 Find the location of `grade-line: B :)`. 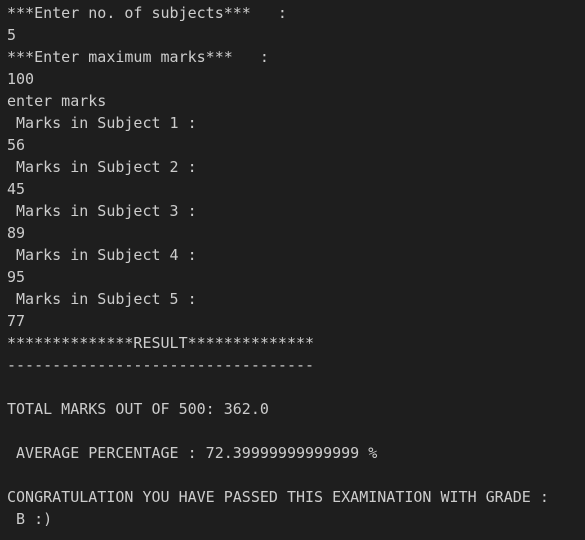

grade-line: B :) is located at coordinates (30, 519).